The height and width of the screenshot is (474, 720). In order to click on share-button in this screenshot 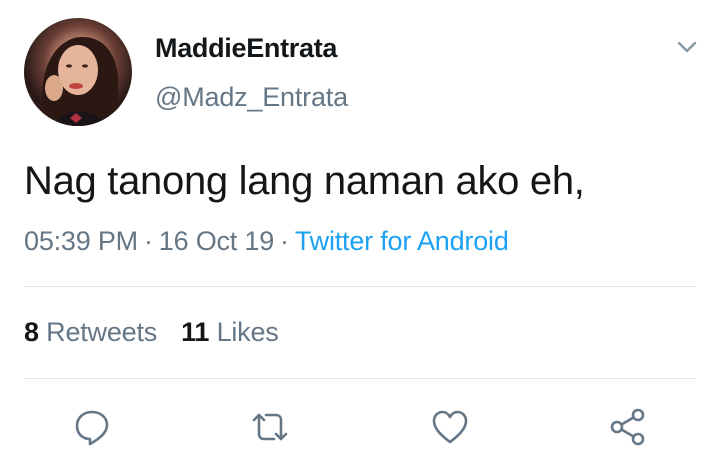, I will do `click(628, 427)`.